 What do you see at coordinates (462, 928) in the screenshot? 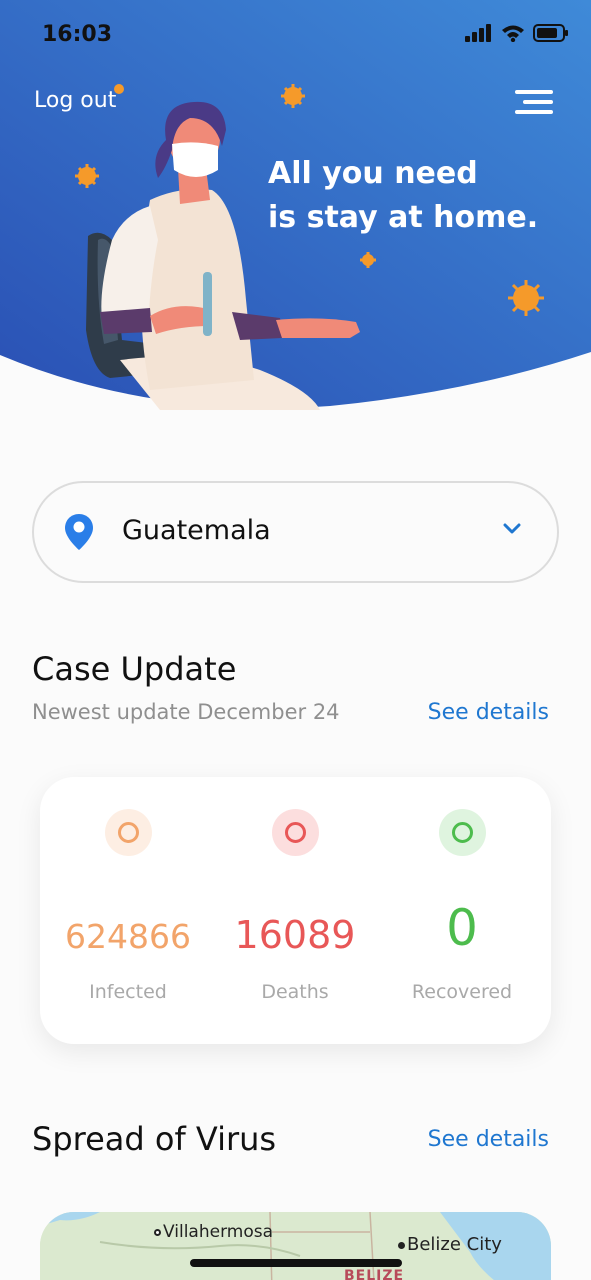
I see `recovered-value: 0` at bounding box center [462, 928].